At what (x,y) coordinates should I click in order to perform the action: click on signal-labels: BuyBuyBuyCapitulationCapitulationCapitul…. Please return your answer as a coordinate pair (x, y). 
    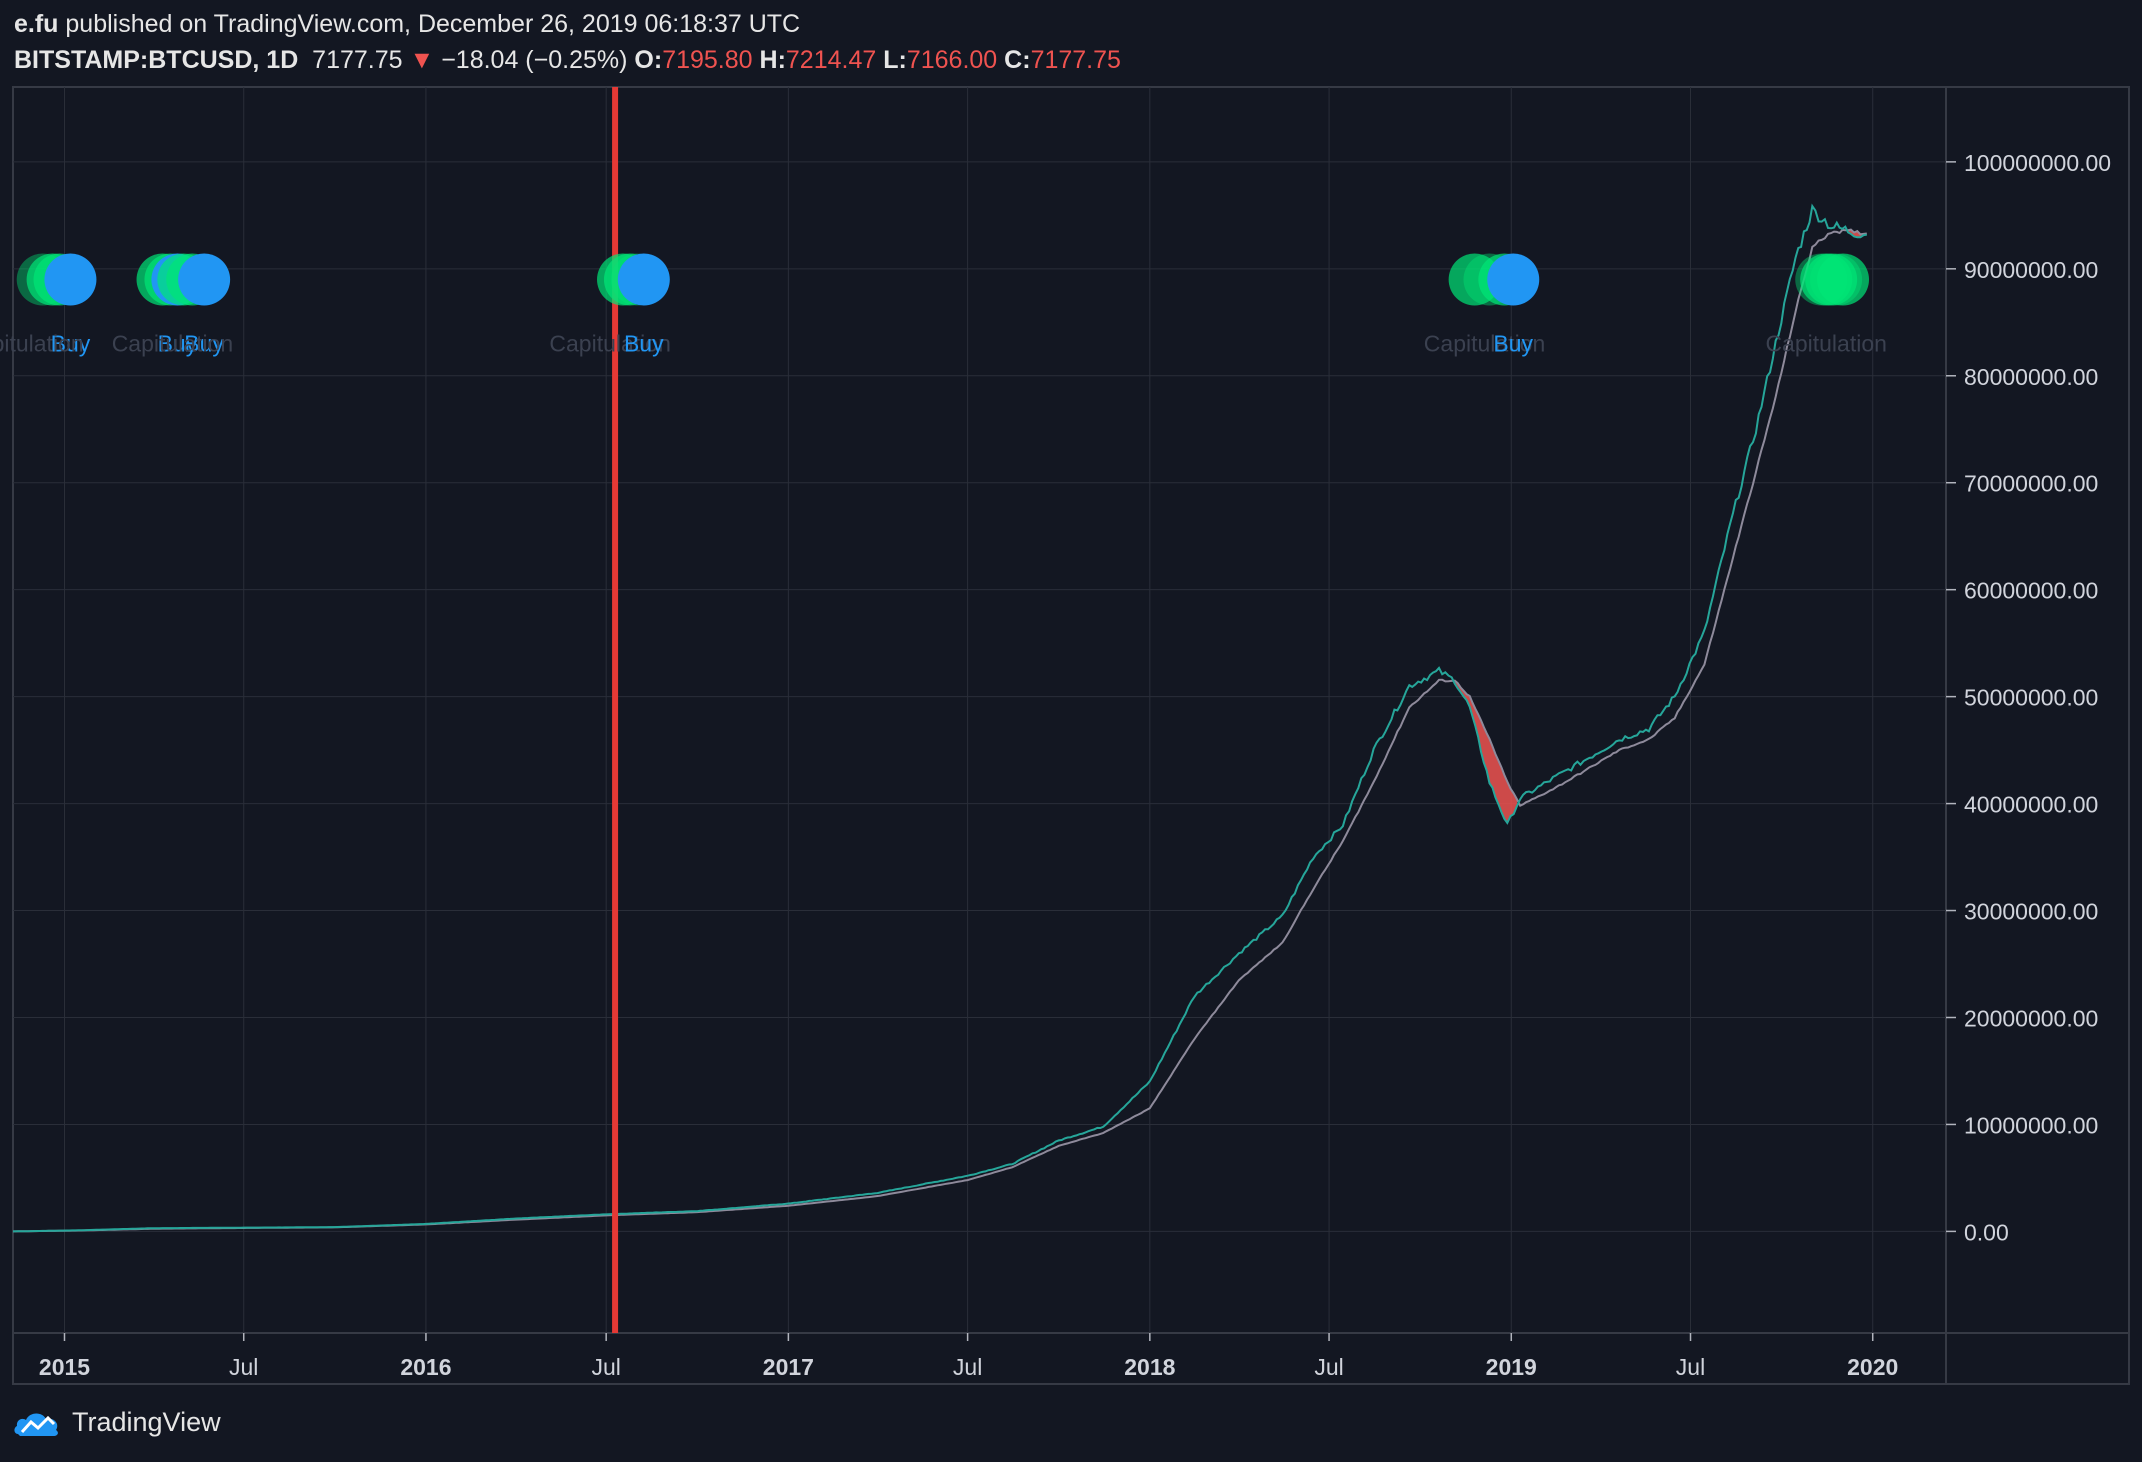
    Looking at the image, I should click on (943, 344).